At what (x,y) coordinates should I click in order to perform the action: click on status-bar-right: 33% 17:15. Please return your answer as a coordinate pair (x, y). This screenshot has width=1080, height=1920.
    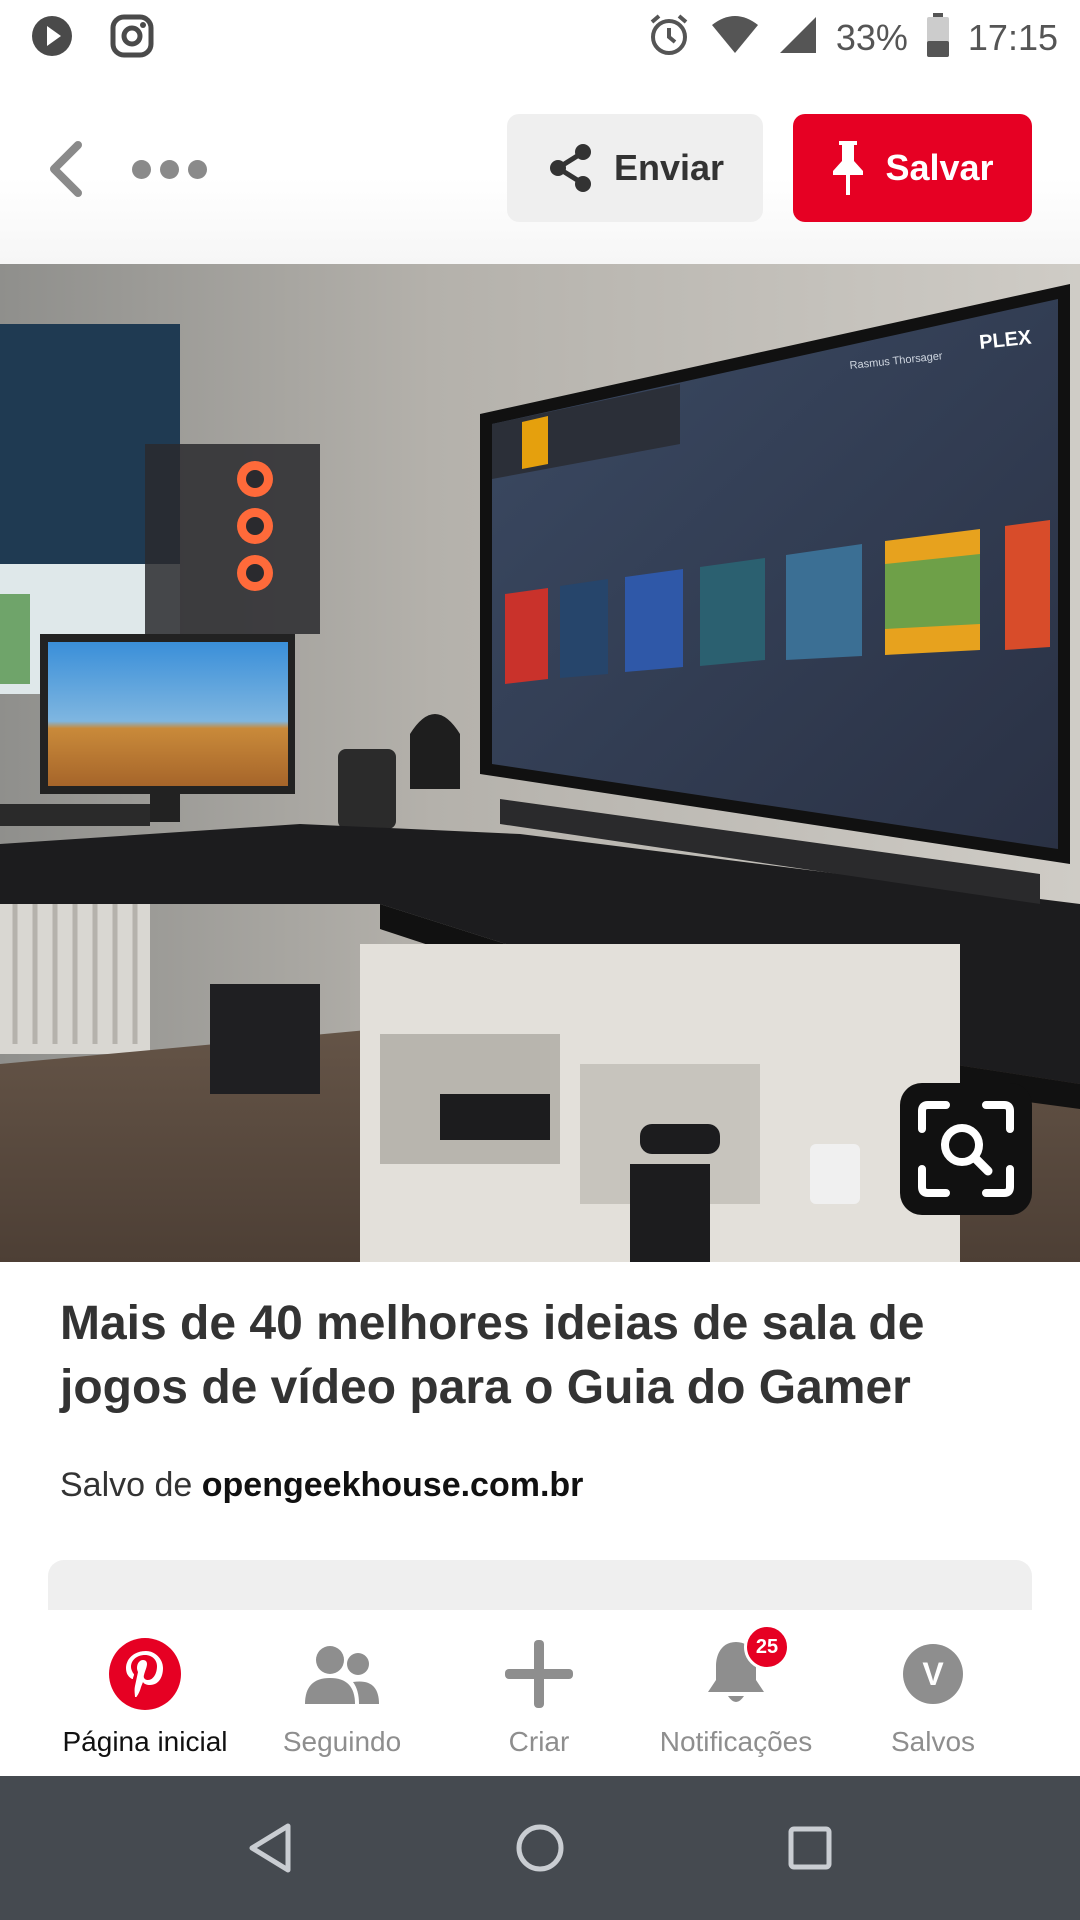
    Looking at the image, I should click on (852, 37).